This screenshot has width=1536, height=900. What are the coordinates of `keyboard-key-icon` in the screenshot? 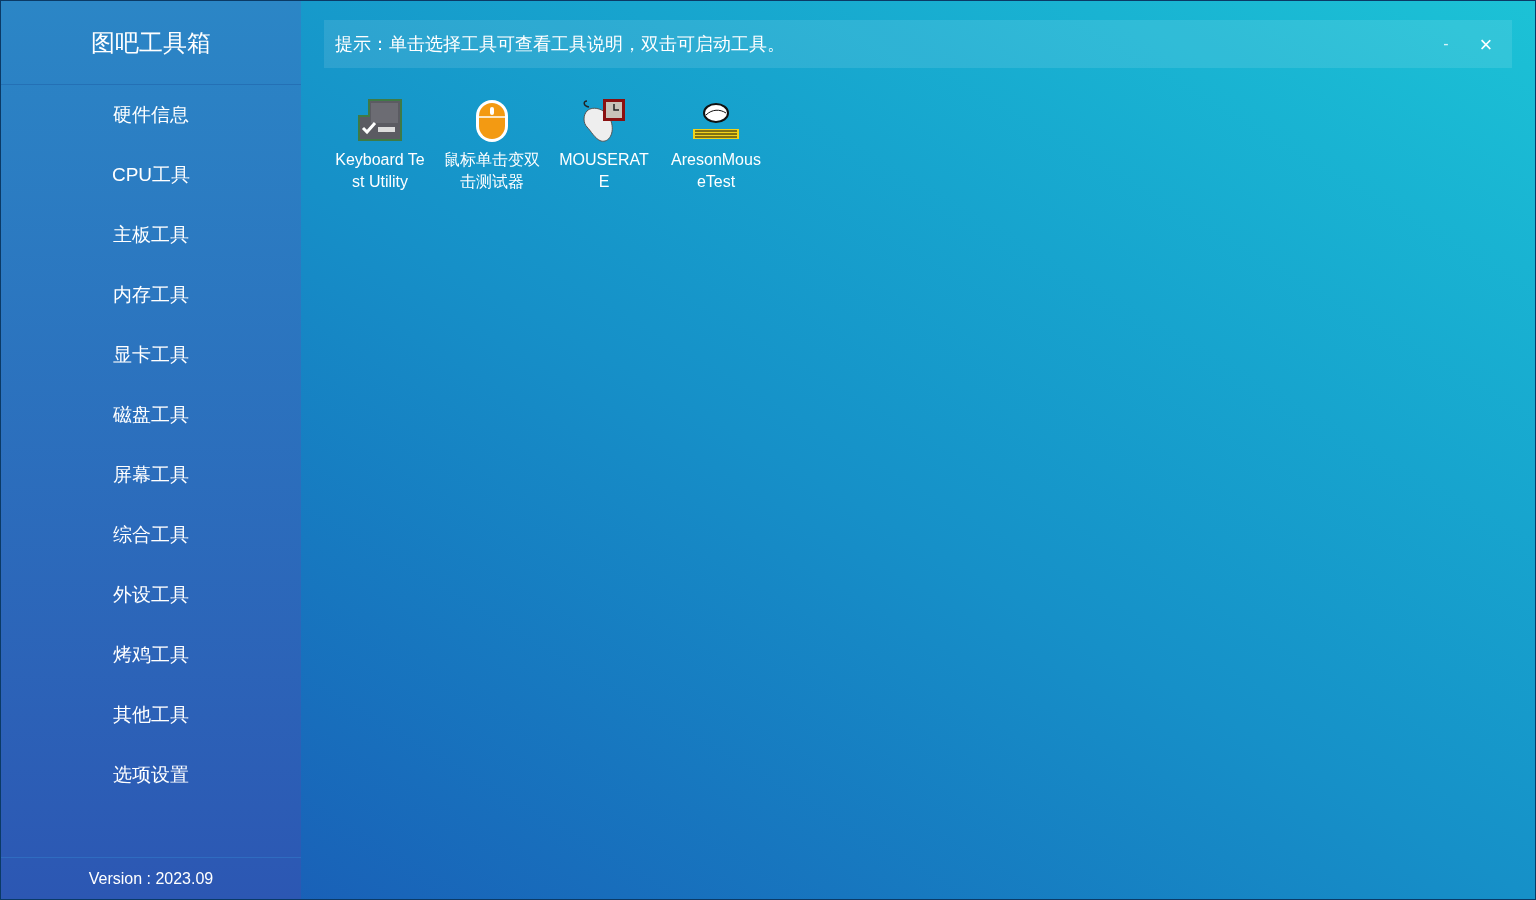 It's located at (380, 121).